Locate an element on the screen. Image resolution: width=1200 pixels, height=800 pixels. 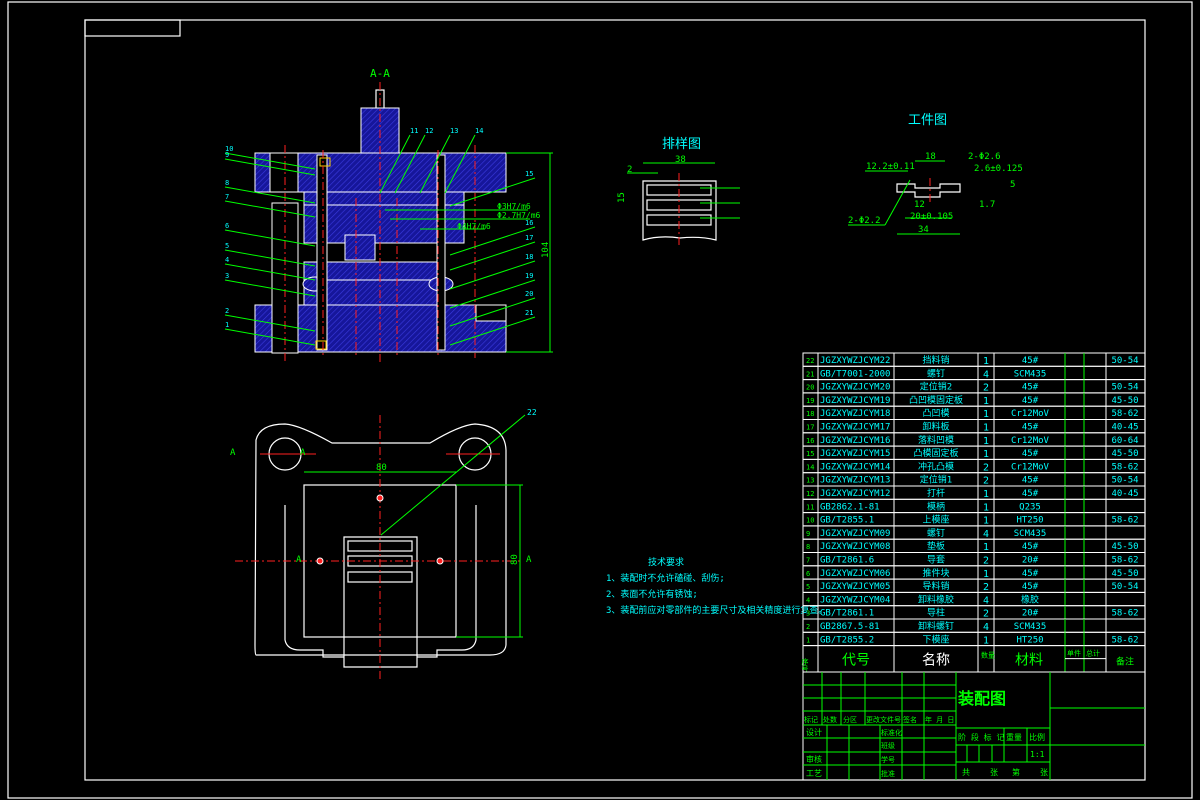
bom-name: 打杆 is located at coordinates (936, 493).